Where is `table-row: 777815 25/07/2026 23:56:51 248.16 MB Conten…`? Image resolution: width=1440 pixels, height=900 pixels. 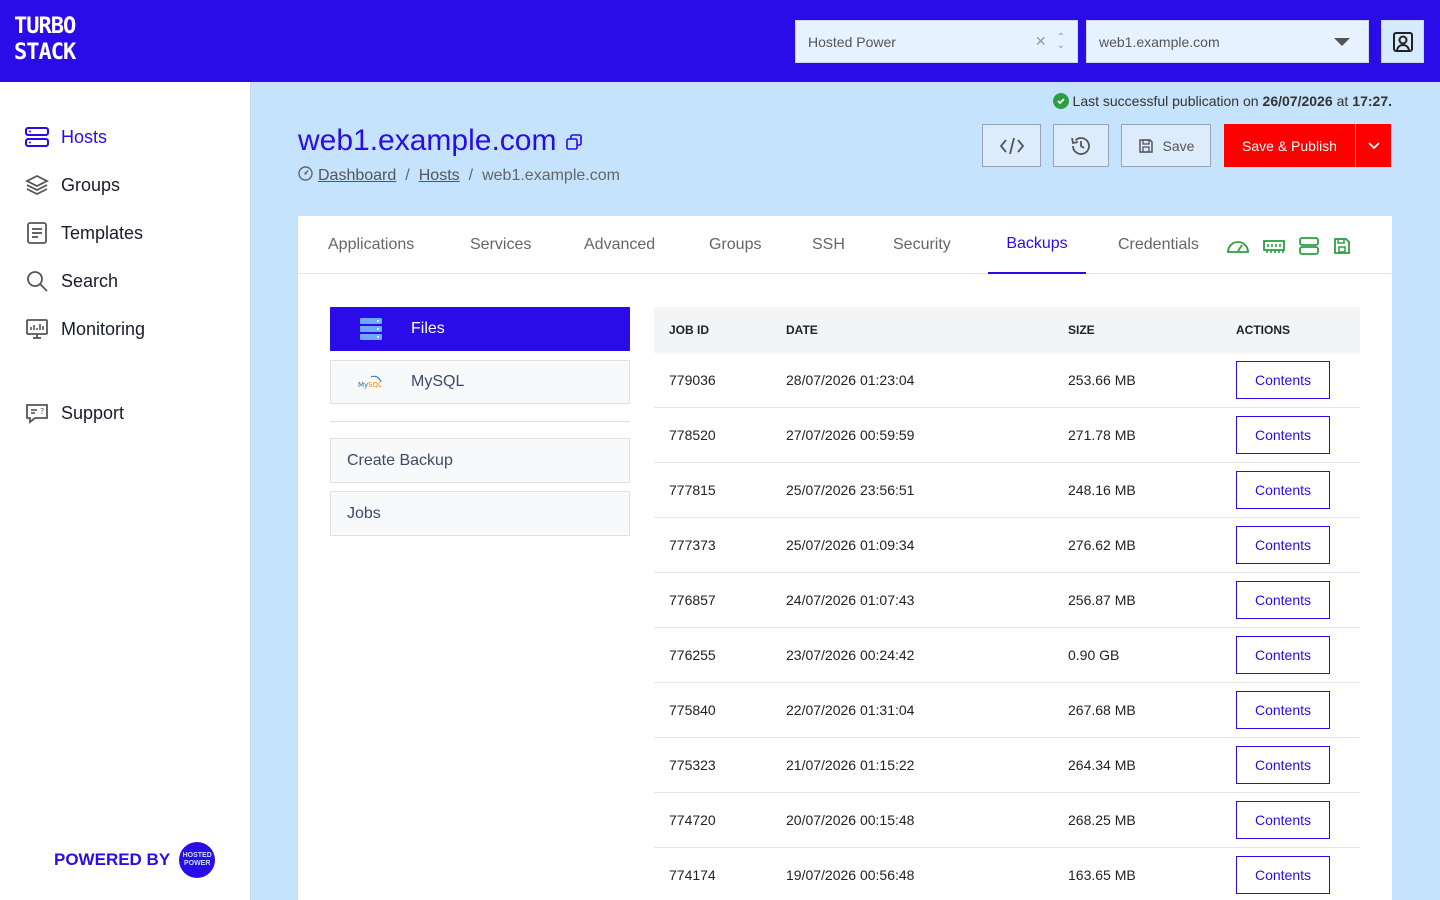 table-row: 777815 25/07/2026 23:56:51 248.16 MB Conten… is located at coordinates (1007, 490).